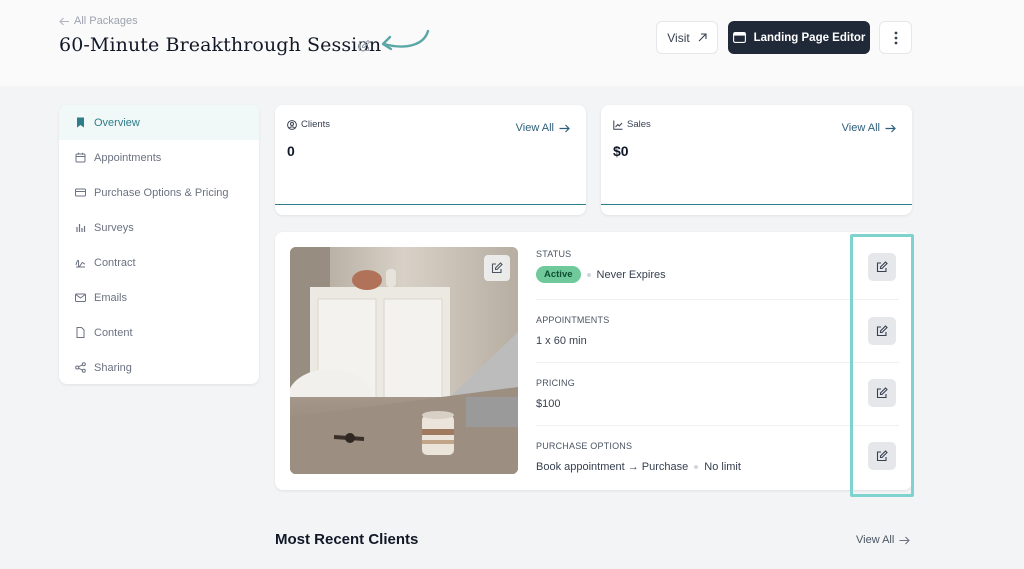 The width and height of the screenshot is (1024, 569). I want to click on user-circle-icon, so click(292, 124).